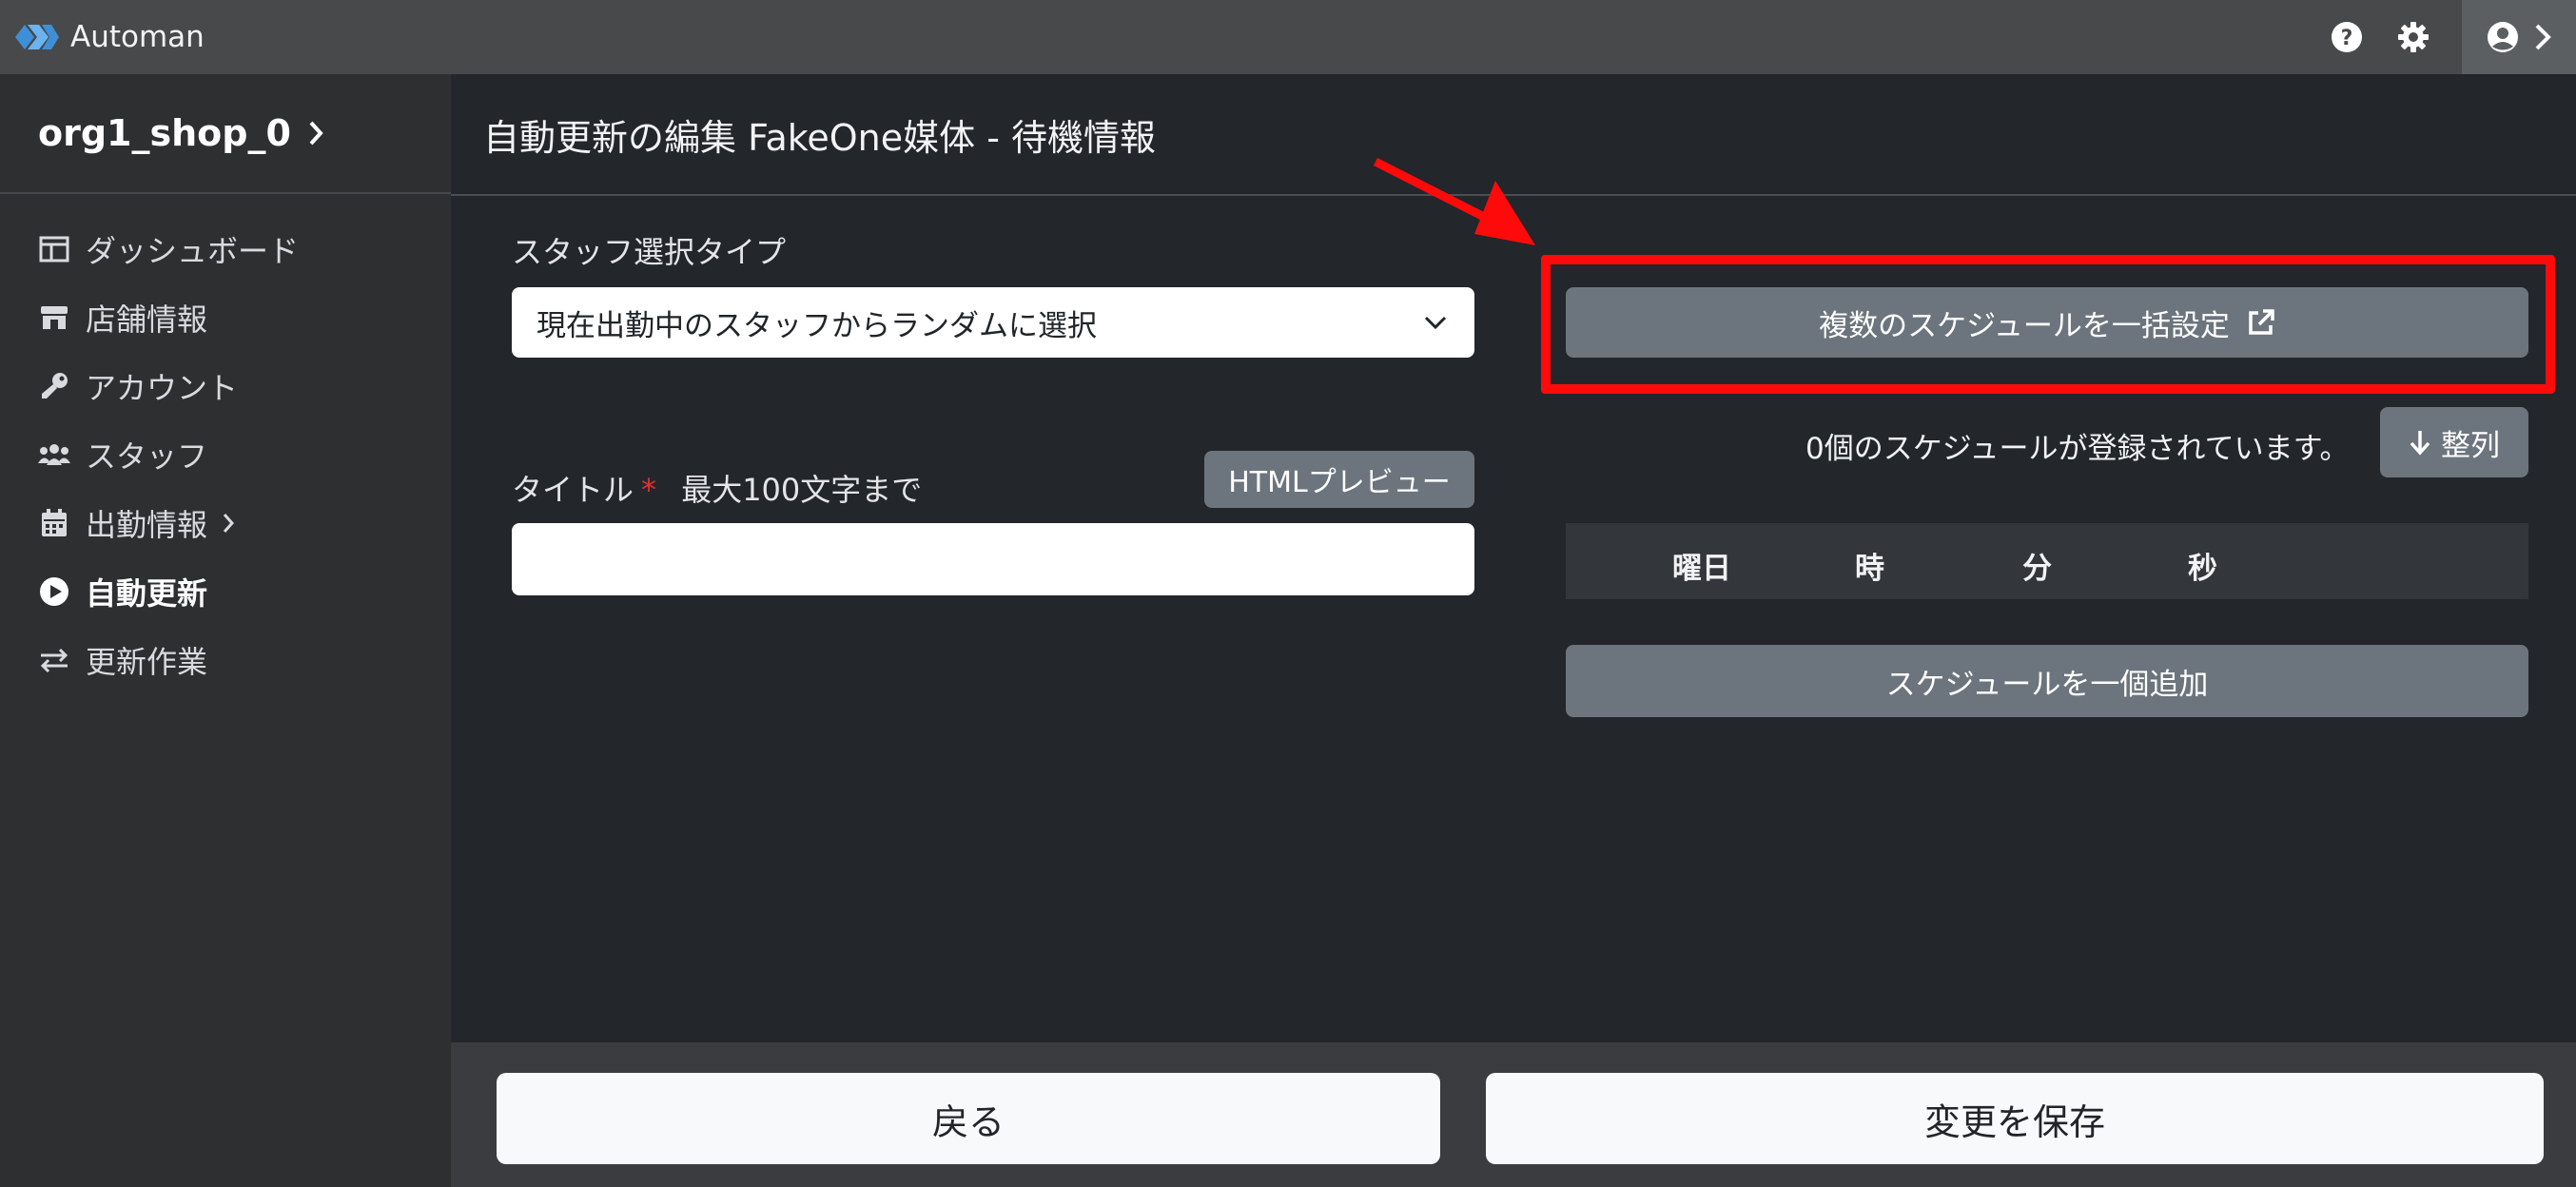  What do you see at coordinates (2519, 37) in the screenshot?
I see `user-menu-button` at bounding box center [2519, 37].